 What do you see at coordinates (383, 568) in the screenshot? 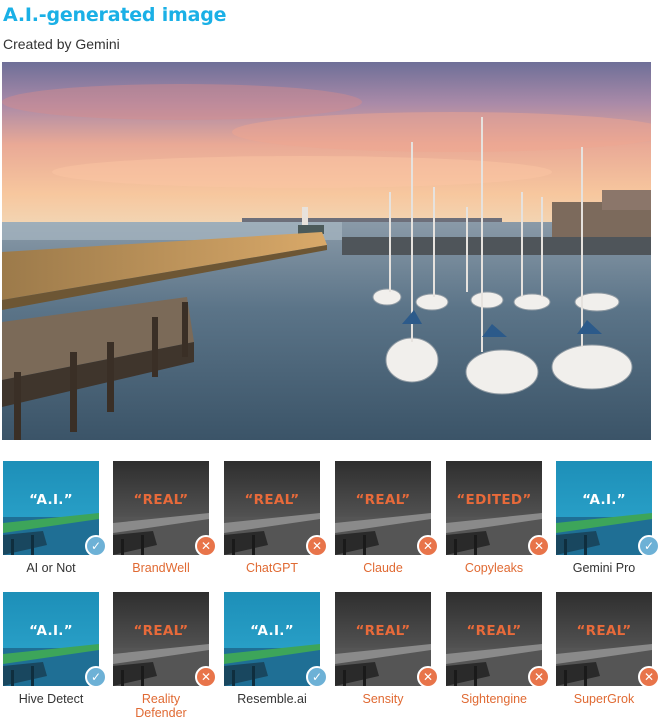
I see `detector-name: Claude` at bounding box center [383, 568].